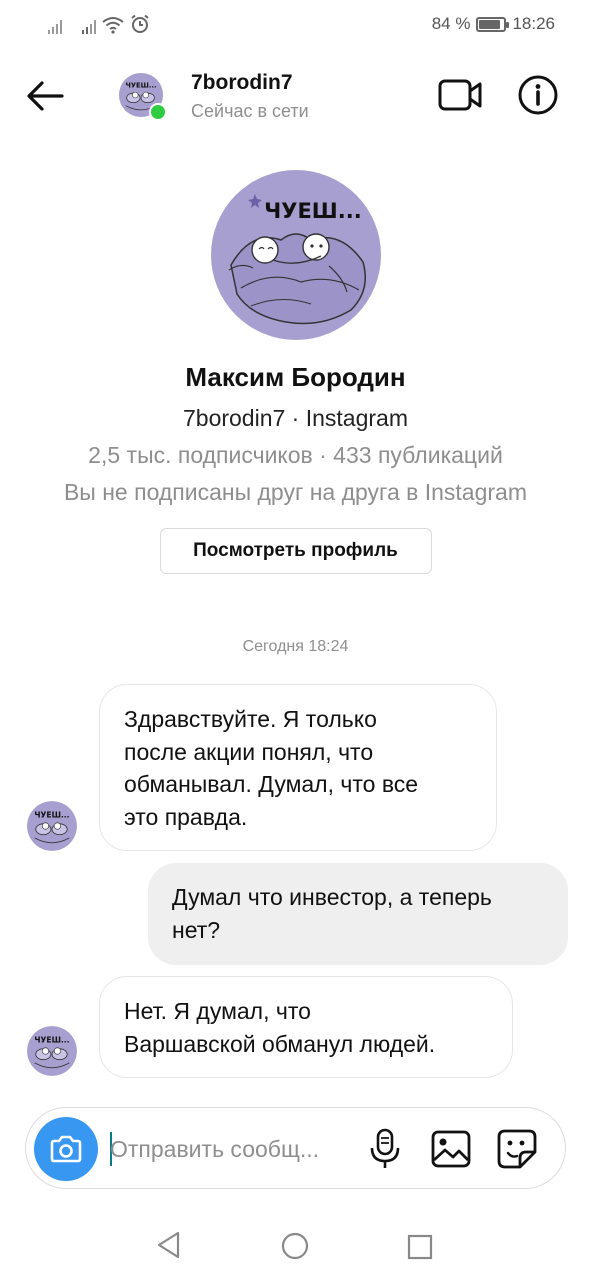 The height and width of the screenshot is (1280, 591). What do you see at coordinates (295, 25) in the screenshot?
I see `status-bar: 84 % 18:26` at bounding box center [295, 25].